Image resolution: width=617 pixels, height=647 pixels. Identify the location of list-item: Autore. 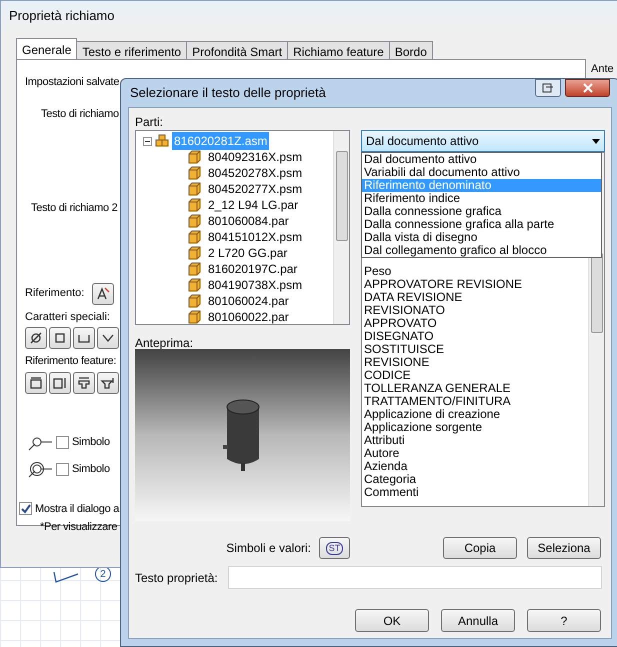
(476, 453).